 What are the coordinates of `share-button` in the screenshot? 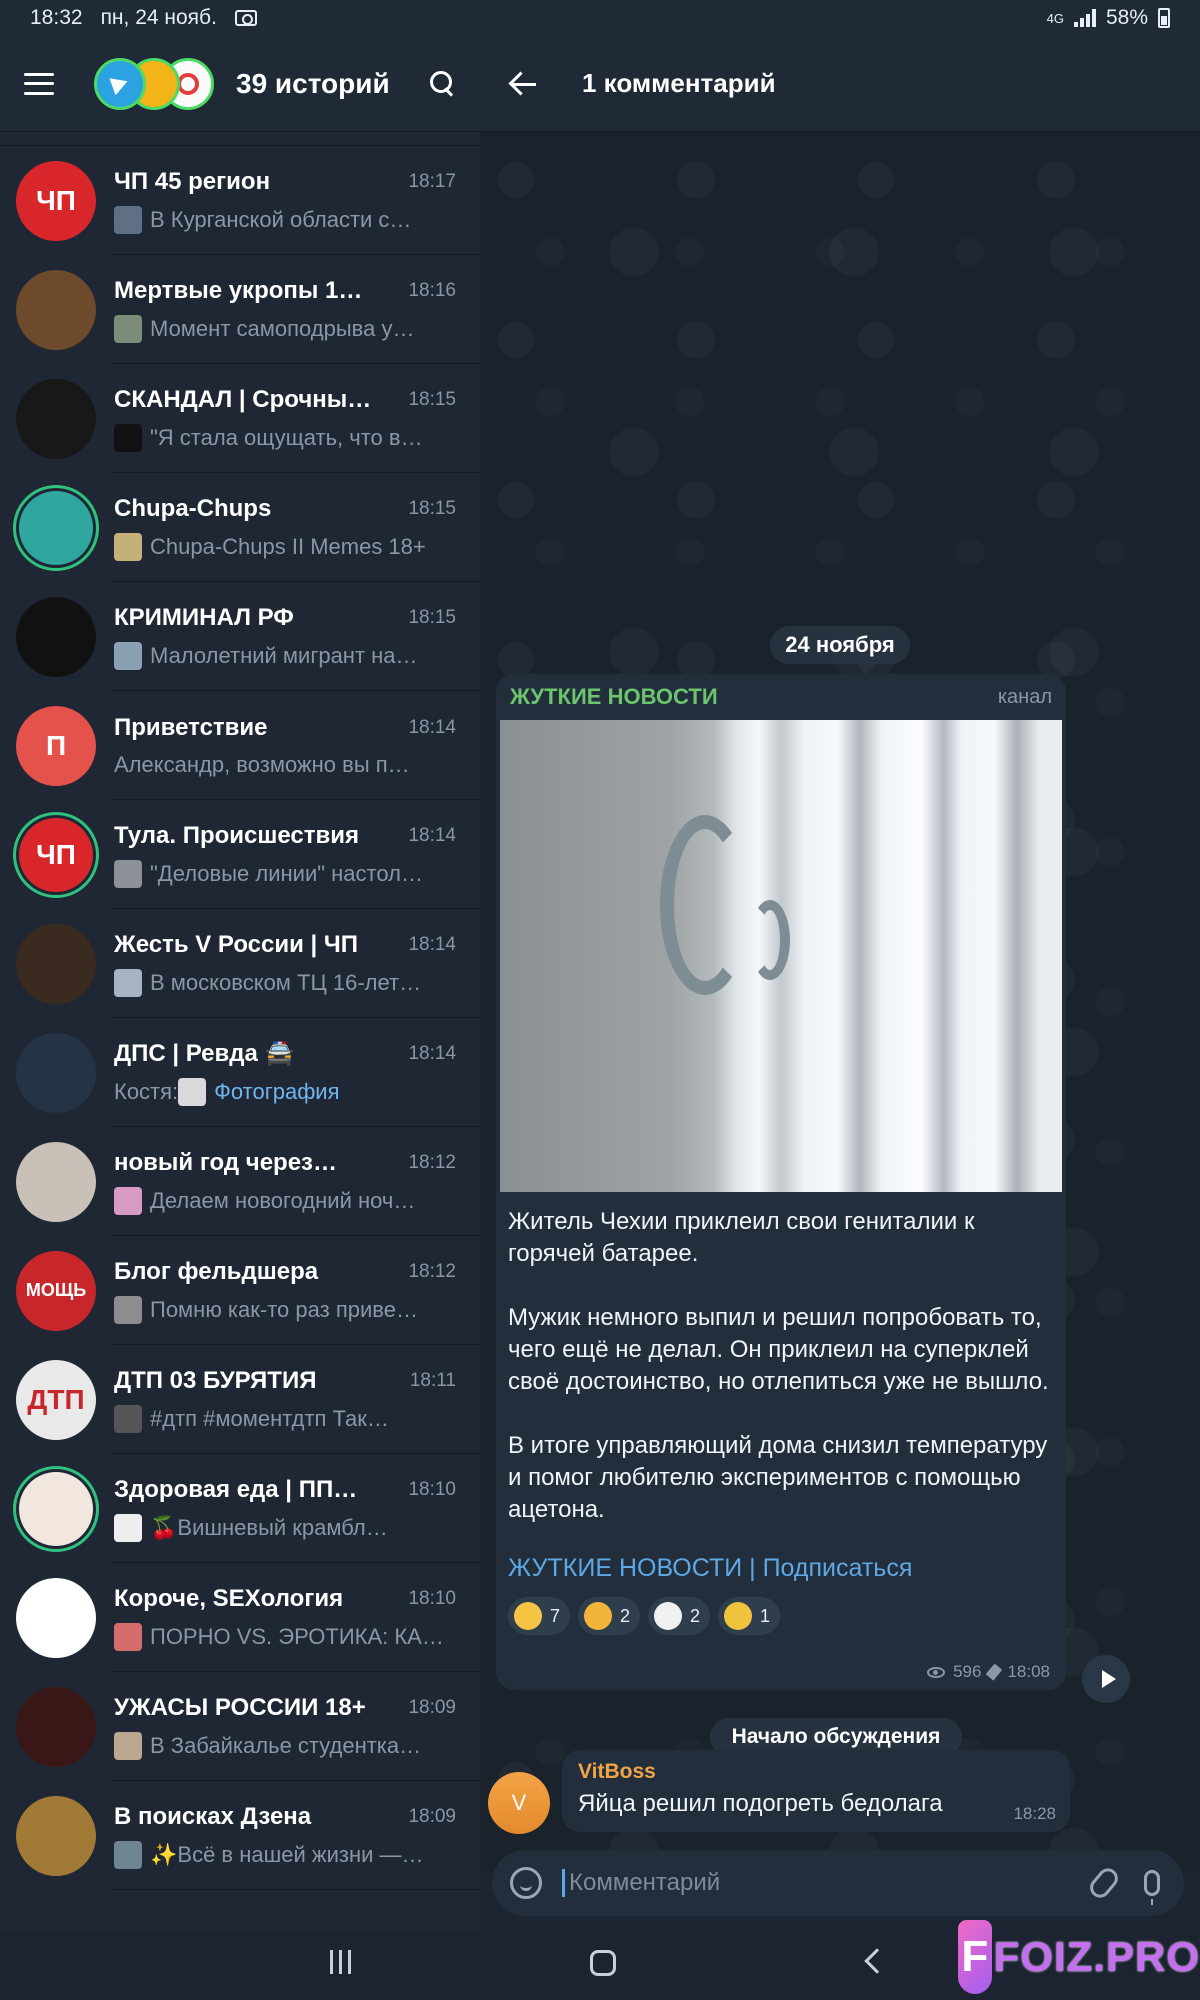 It's located at (1106, 1679).